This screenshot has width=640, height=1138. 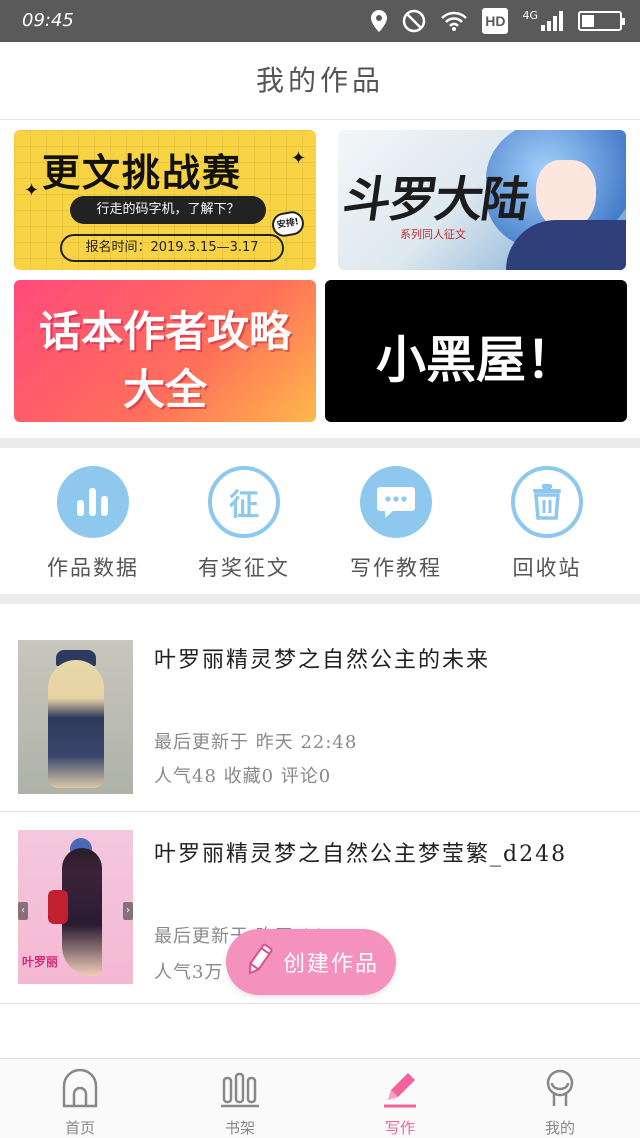 What do you see at coordinates (259, 962) in the screenshot?
I see `pencil-icon` at bounding box center [259, 962].